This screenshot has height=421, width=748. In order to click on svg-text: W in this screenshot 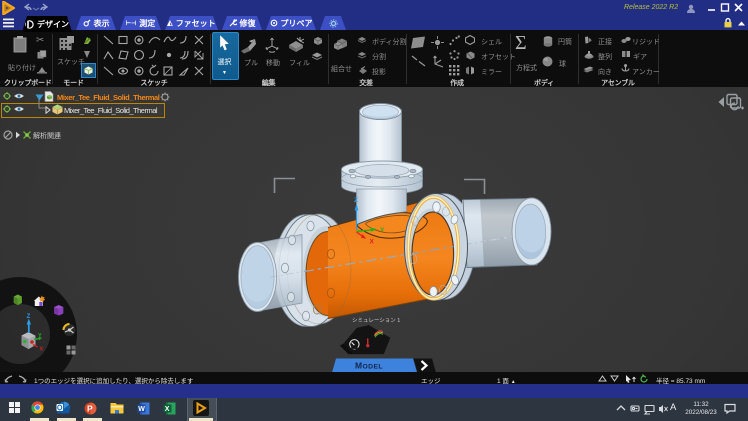, I will do `click(141, 409)`.